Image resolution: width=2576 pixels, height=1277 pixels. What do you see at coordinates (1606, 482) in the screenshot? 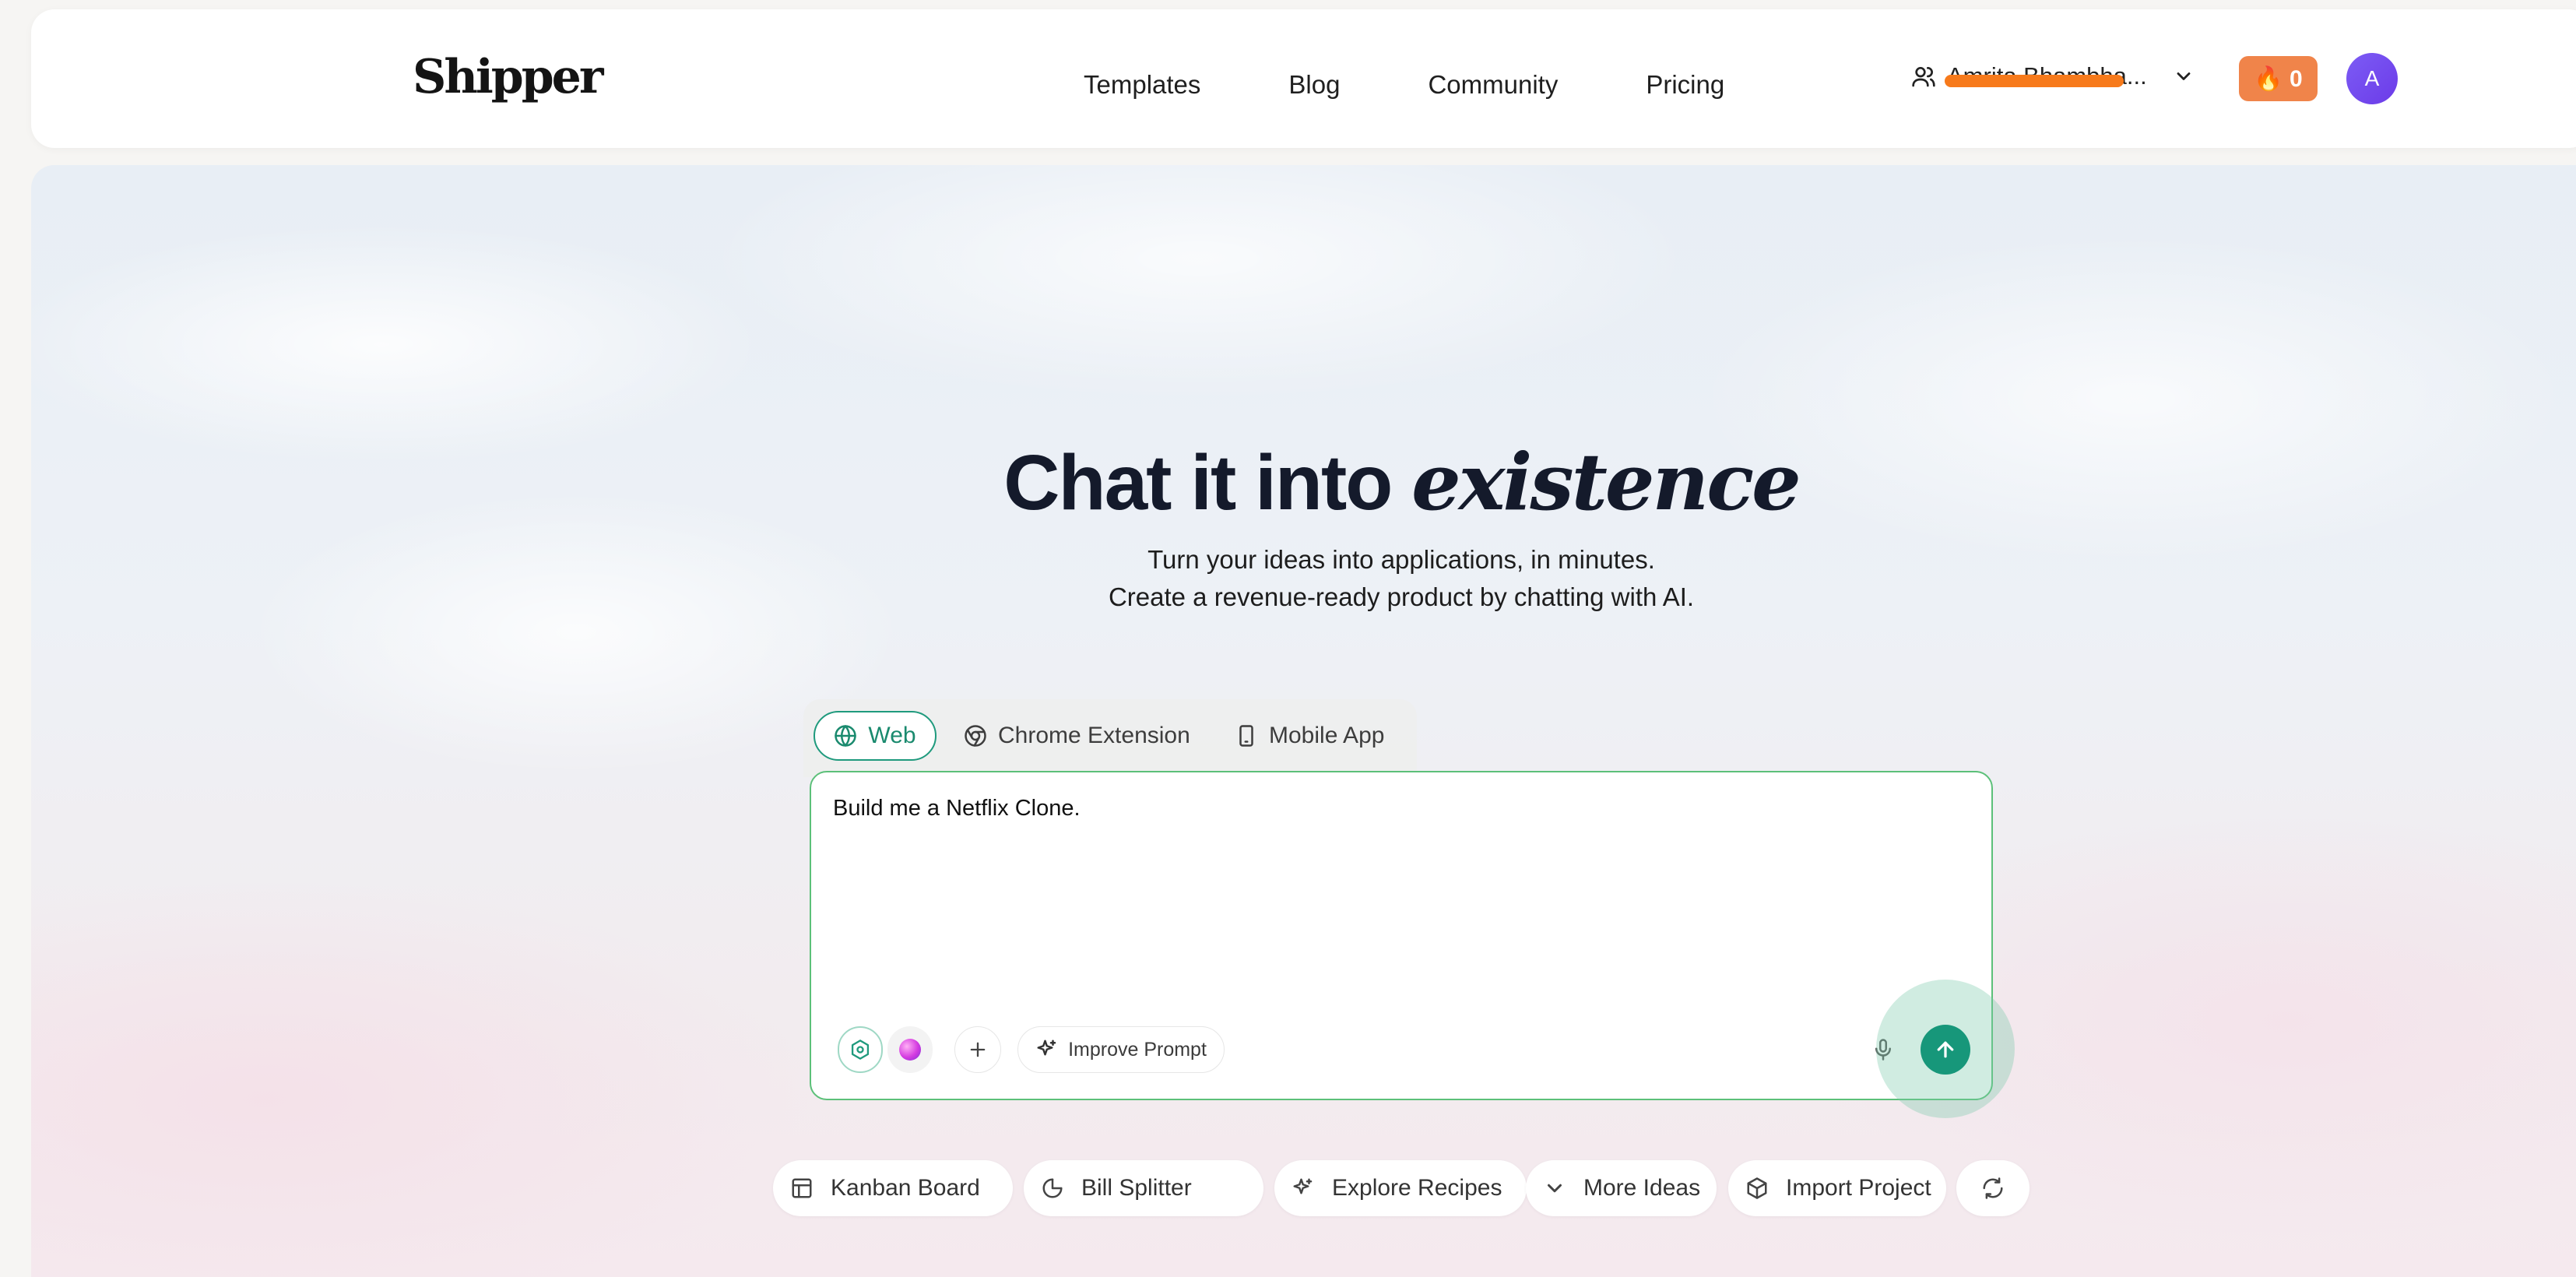
I see `headline-emphasis: existence` at bounding box center [1606, 482].